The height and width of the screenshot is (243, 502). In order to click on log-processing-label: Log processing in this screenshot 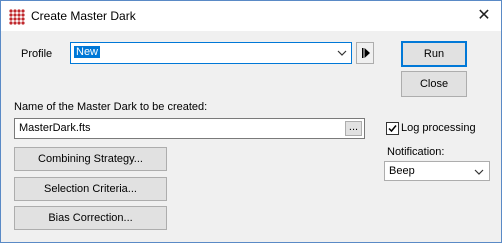, I will do `click(438, 128)`.